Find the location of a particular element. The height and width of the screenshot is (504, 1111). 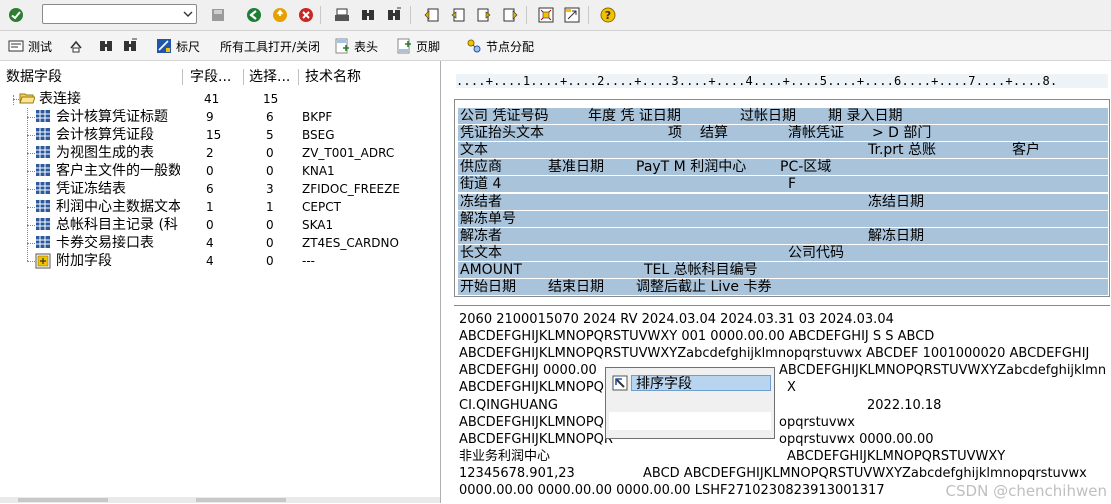

header-field-label: 冻结者 is located at coordinates (481, 202).